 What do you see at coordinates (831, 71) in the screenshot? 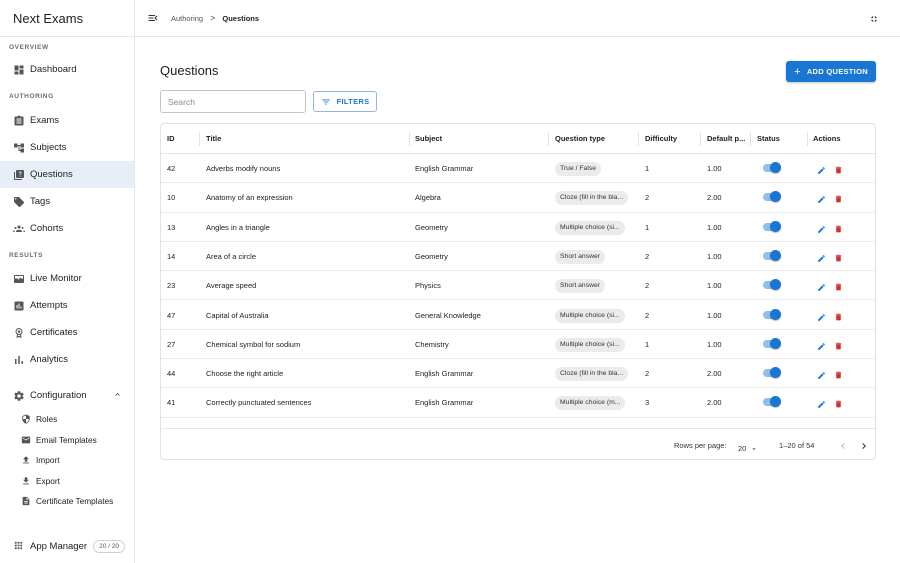
I see `add-question-button: + ADD QUESTION` at bounding box center [831, 71].